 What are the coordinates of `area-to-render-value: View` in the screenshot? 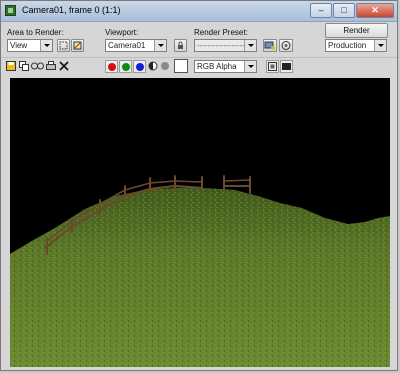 It's located at (19, 45).